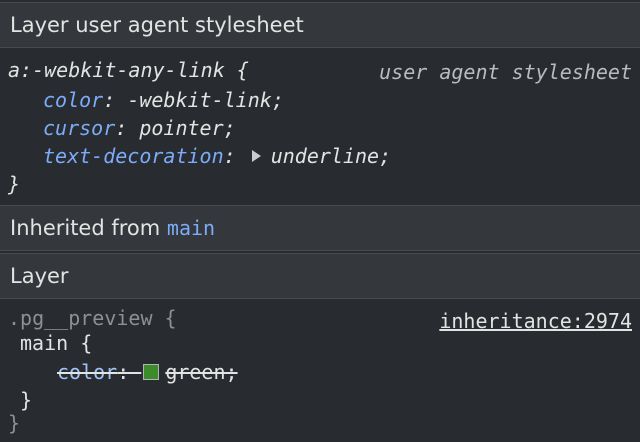 The image size is (640, 442). Describe the element at coordinates (151, 372) in the screenshot. I see `color-swatch` at that location.